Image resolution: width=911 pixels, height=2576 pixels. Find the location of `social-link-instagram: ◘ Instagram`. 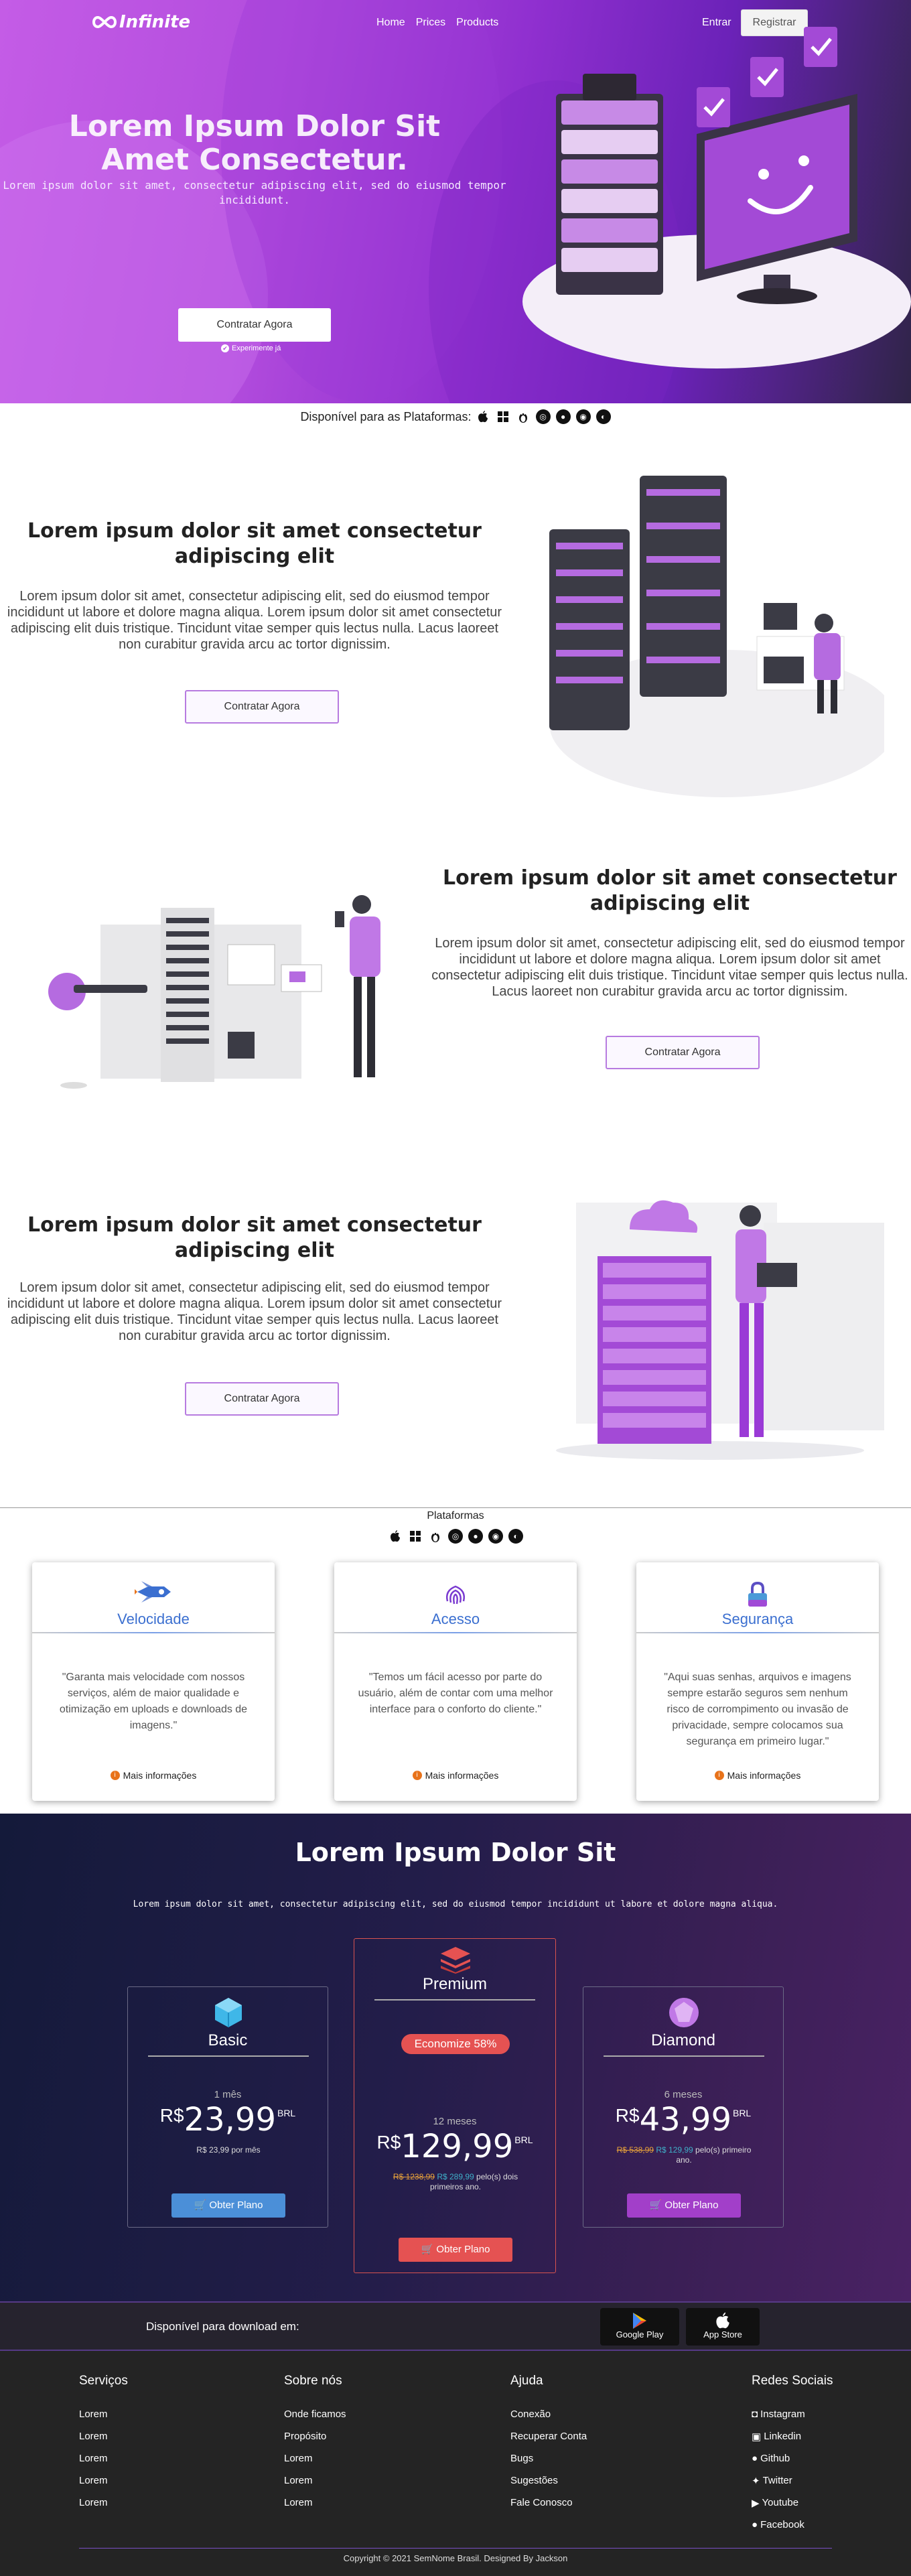

social-link-instagram: ◘ Instagram is located at coordinates (792, 2414).